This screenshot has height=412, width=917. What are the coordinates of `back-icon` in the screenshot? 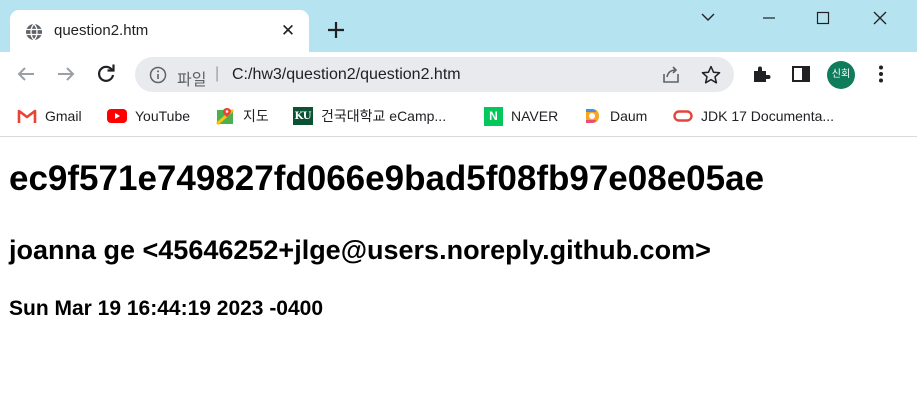 It's located at (26, 74).